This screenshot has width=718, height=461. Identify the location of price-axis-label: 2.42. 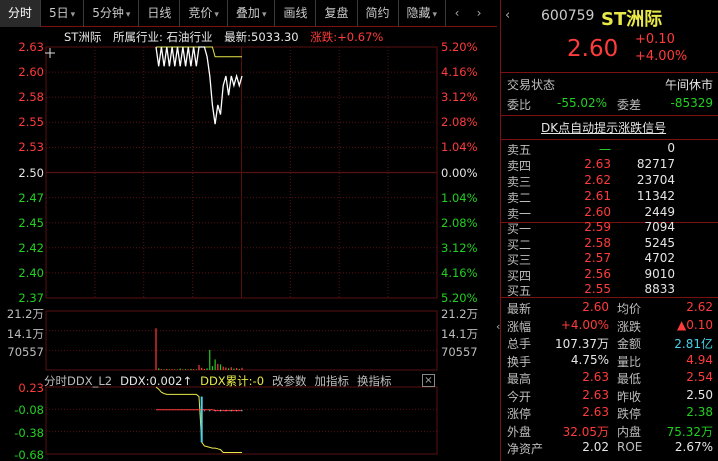
(31, 247).